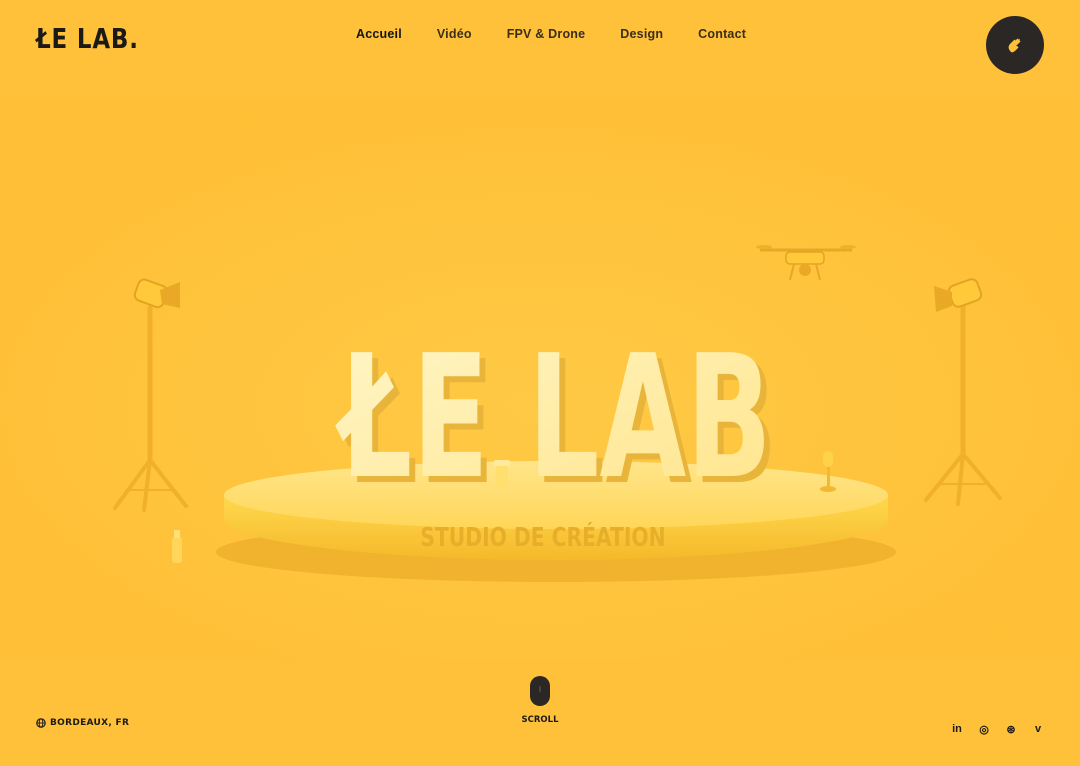 The image size is (1080, 766). What do you see at coordinates (90, 723) in the screenshot?
I see `location-label: BORDEAUX, FR` at bounding box center [90, 723].